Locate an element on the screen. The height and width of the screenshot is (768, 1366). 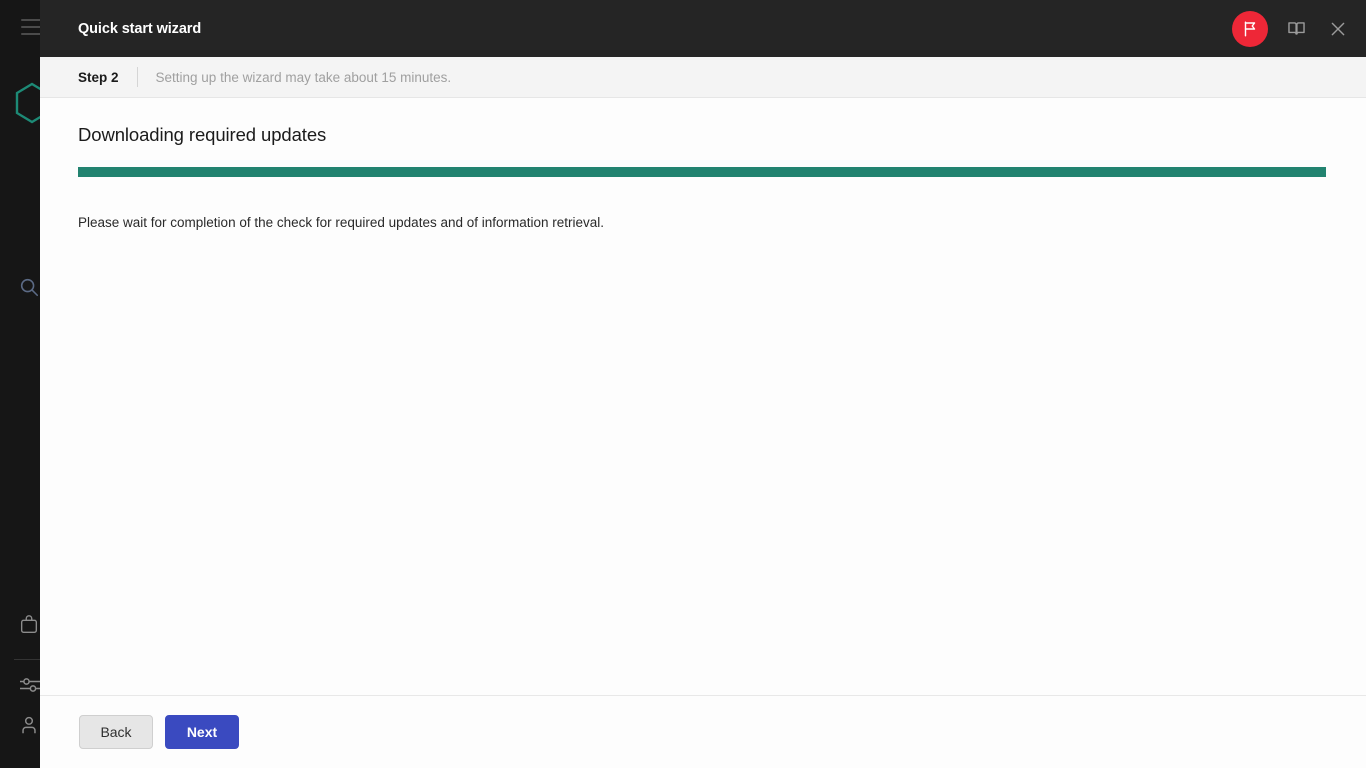
step-separator is located at coordinates (137, 77).